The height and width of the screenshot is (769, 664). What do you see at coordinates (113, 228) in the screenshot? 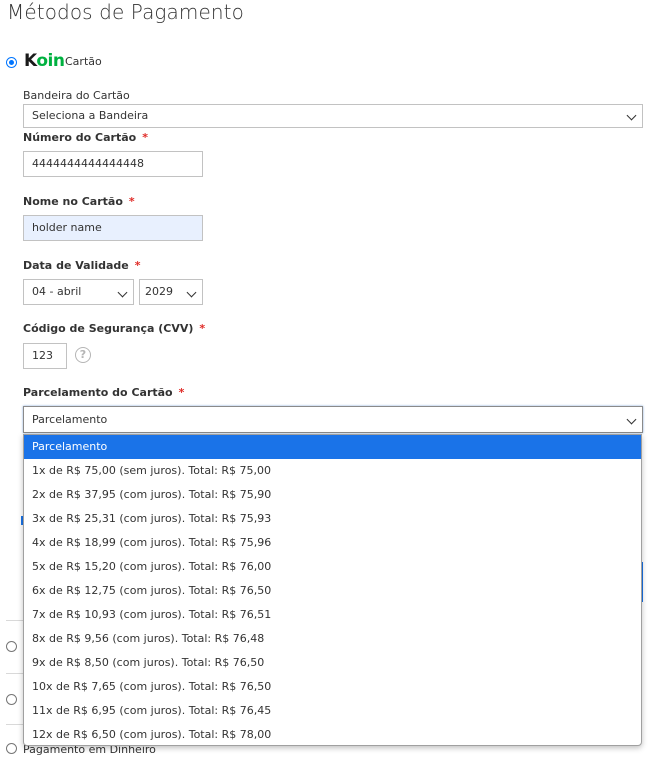
I see `card-name-input: holder name` at bounding box center [113, 228].